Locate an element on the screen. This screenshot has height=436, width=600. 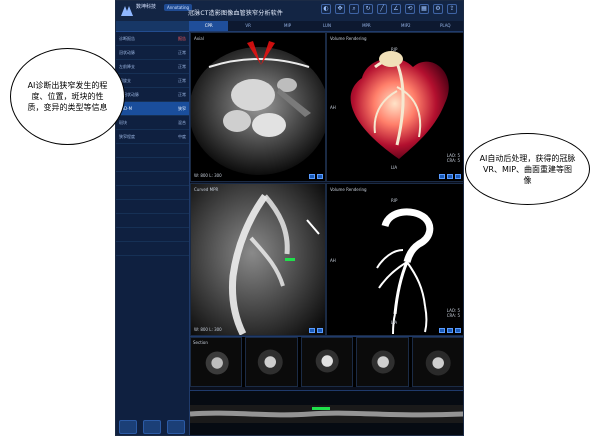
settings-icon: ⚙ is located at coordinates (438, 9).